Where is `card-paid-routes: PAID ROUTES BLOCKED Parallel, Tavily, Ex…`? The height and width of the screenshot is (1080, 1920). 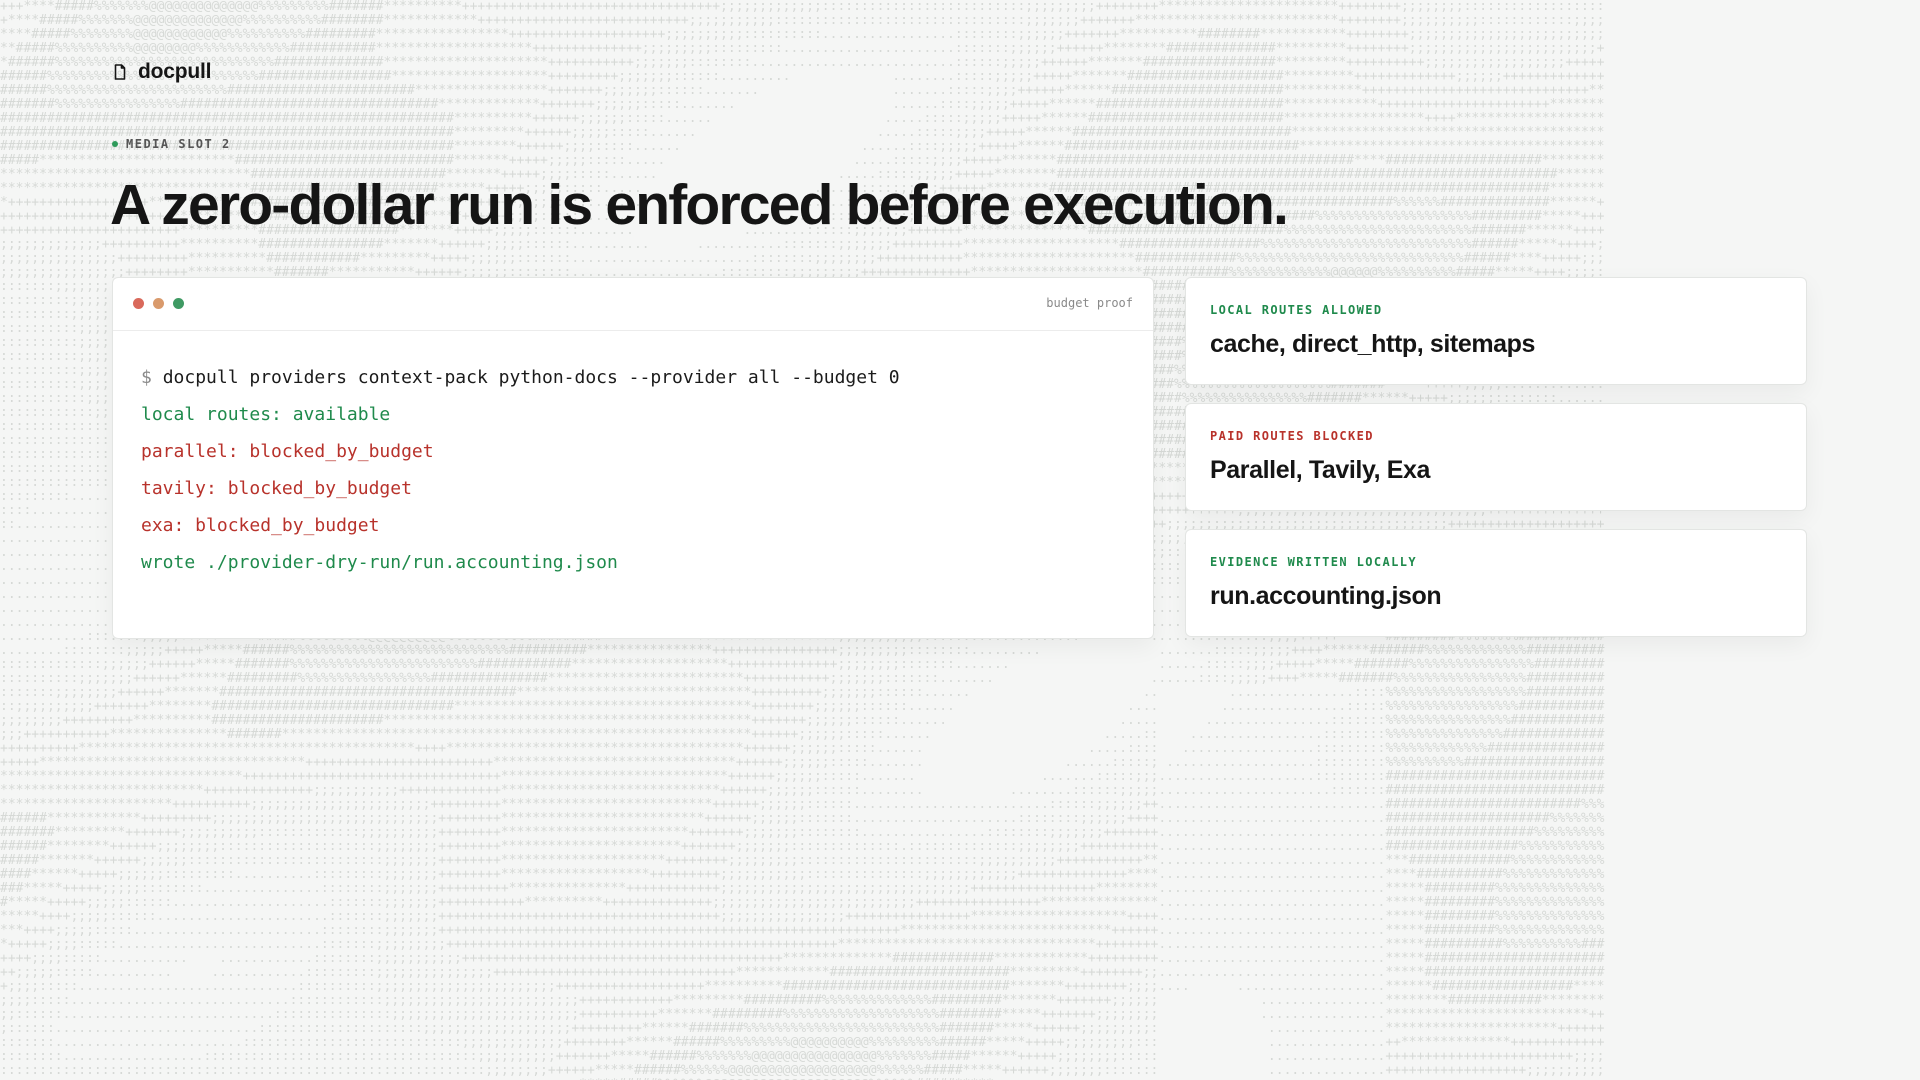 card-paid-routes: PAID ROUTES BLOCKED Parallel, Tavily, Ex… is located at coordinates (1496, 457).